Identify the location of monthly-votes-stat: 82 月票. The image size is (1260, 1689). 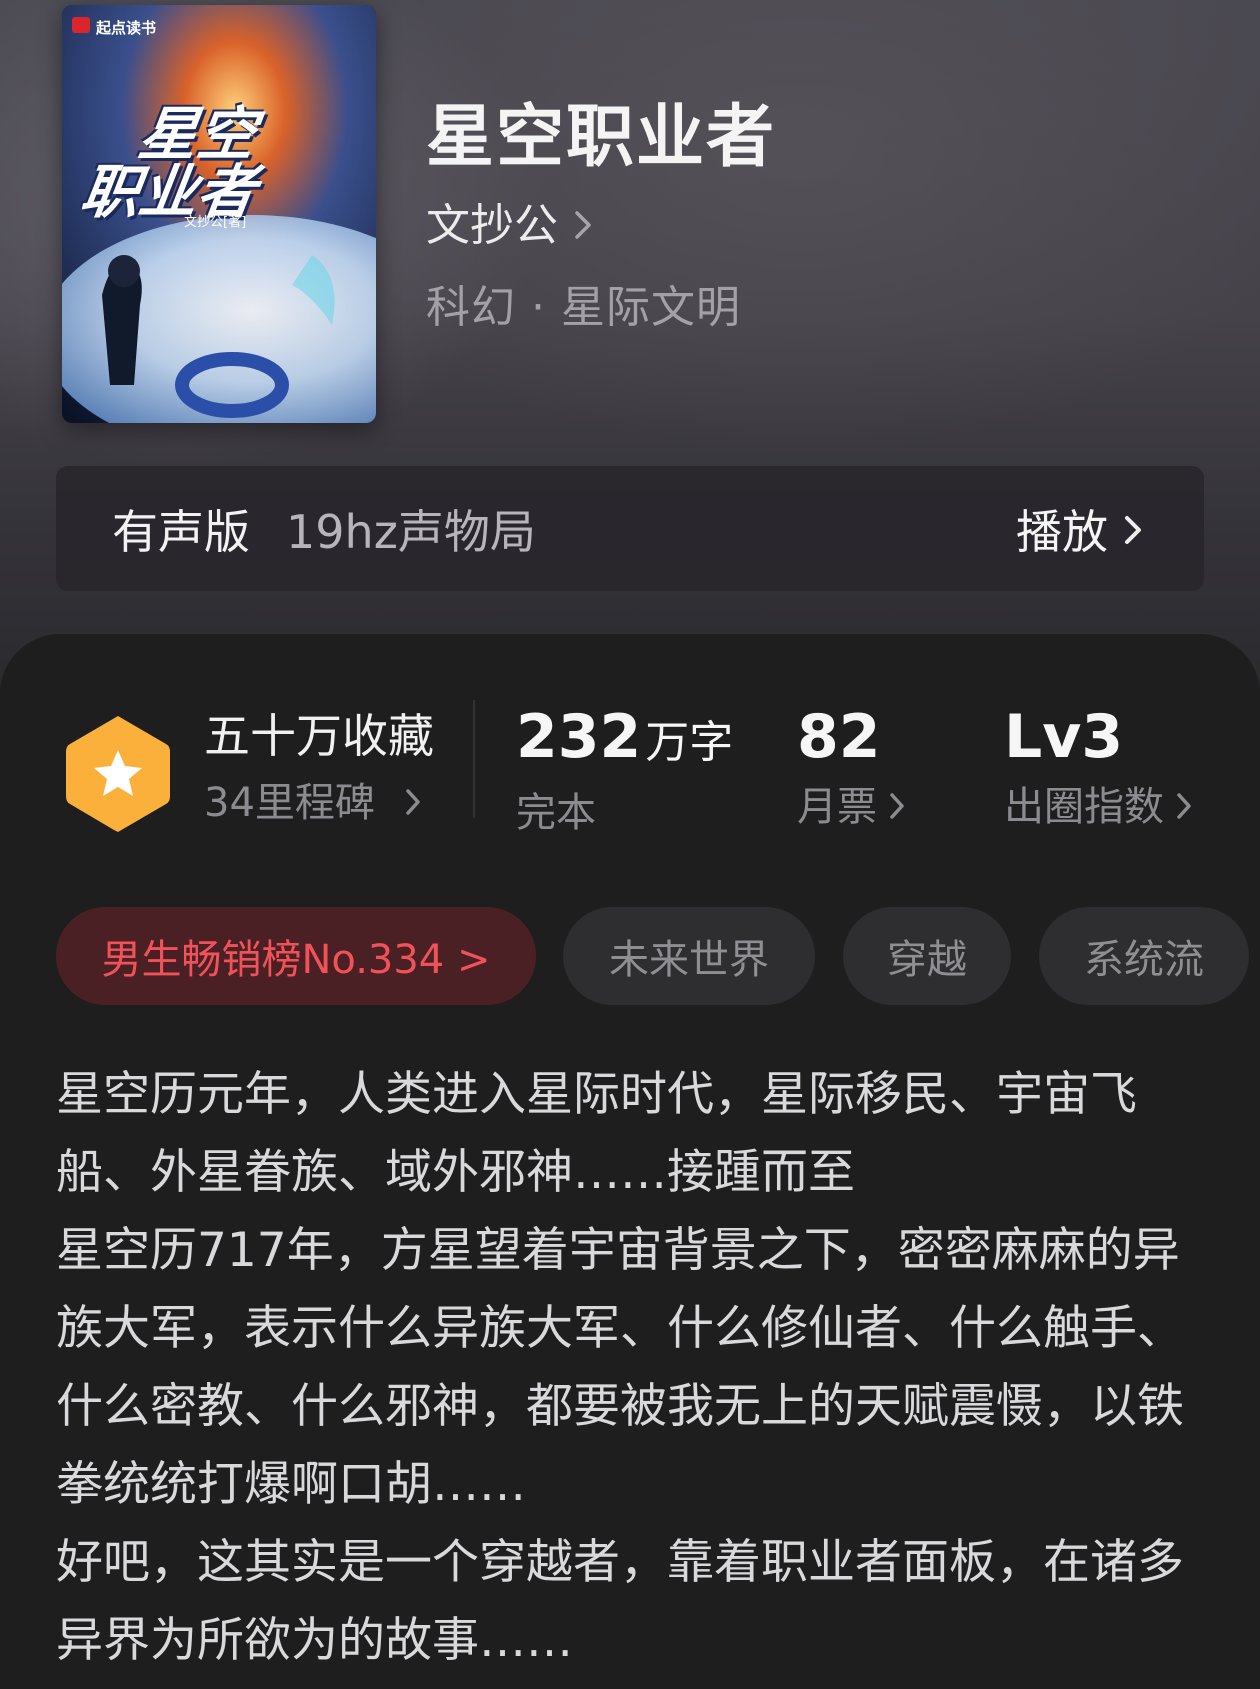
(851, 768).